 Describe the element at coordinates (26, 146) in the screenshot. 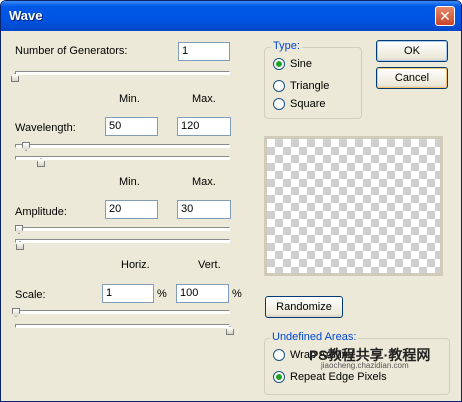

I see `wavelength-min-slider-thumb` at that location.